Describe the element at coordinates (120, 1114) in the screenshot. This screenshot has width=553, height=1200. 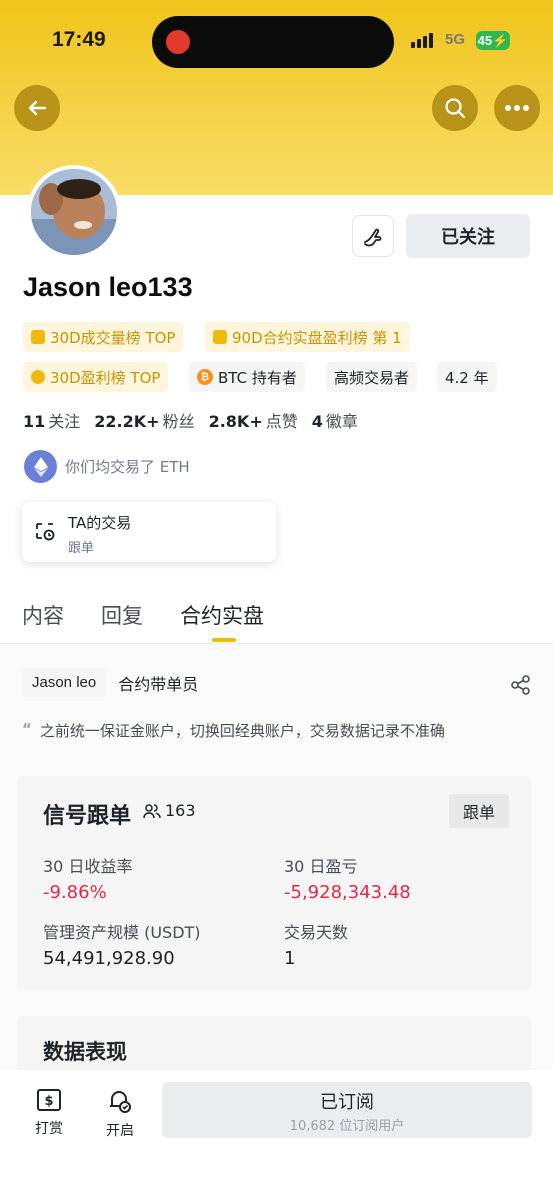
I see `notification-button: 开启` at that location.